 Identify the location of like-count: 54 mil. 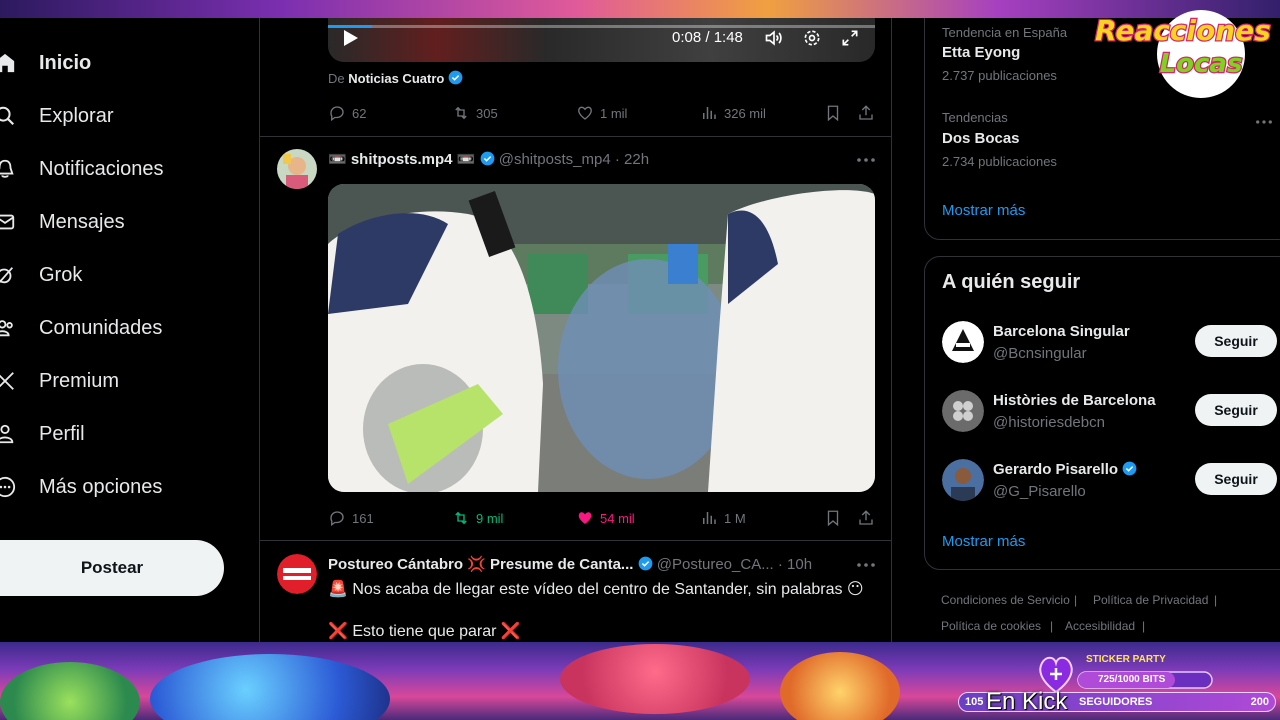
(617, 518).